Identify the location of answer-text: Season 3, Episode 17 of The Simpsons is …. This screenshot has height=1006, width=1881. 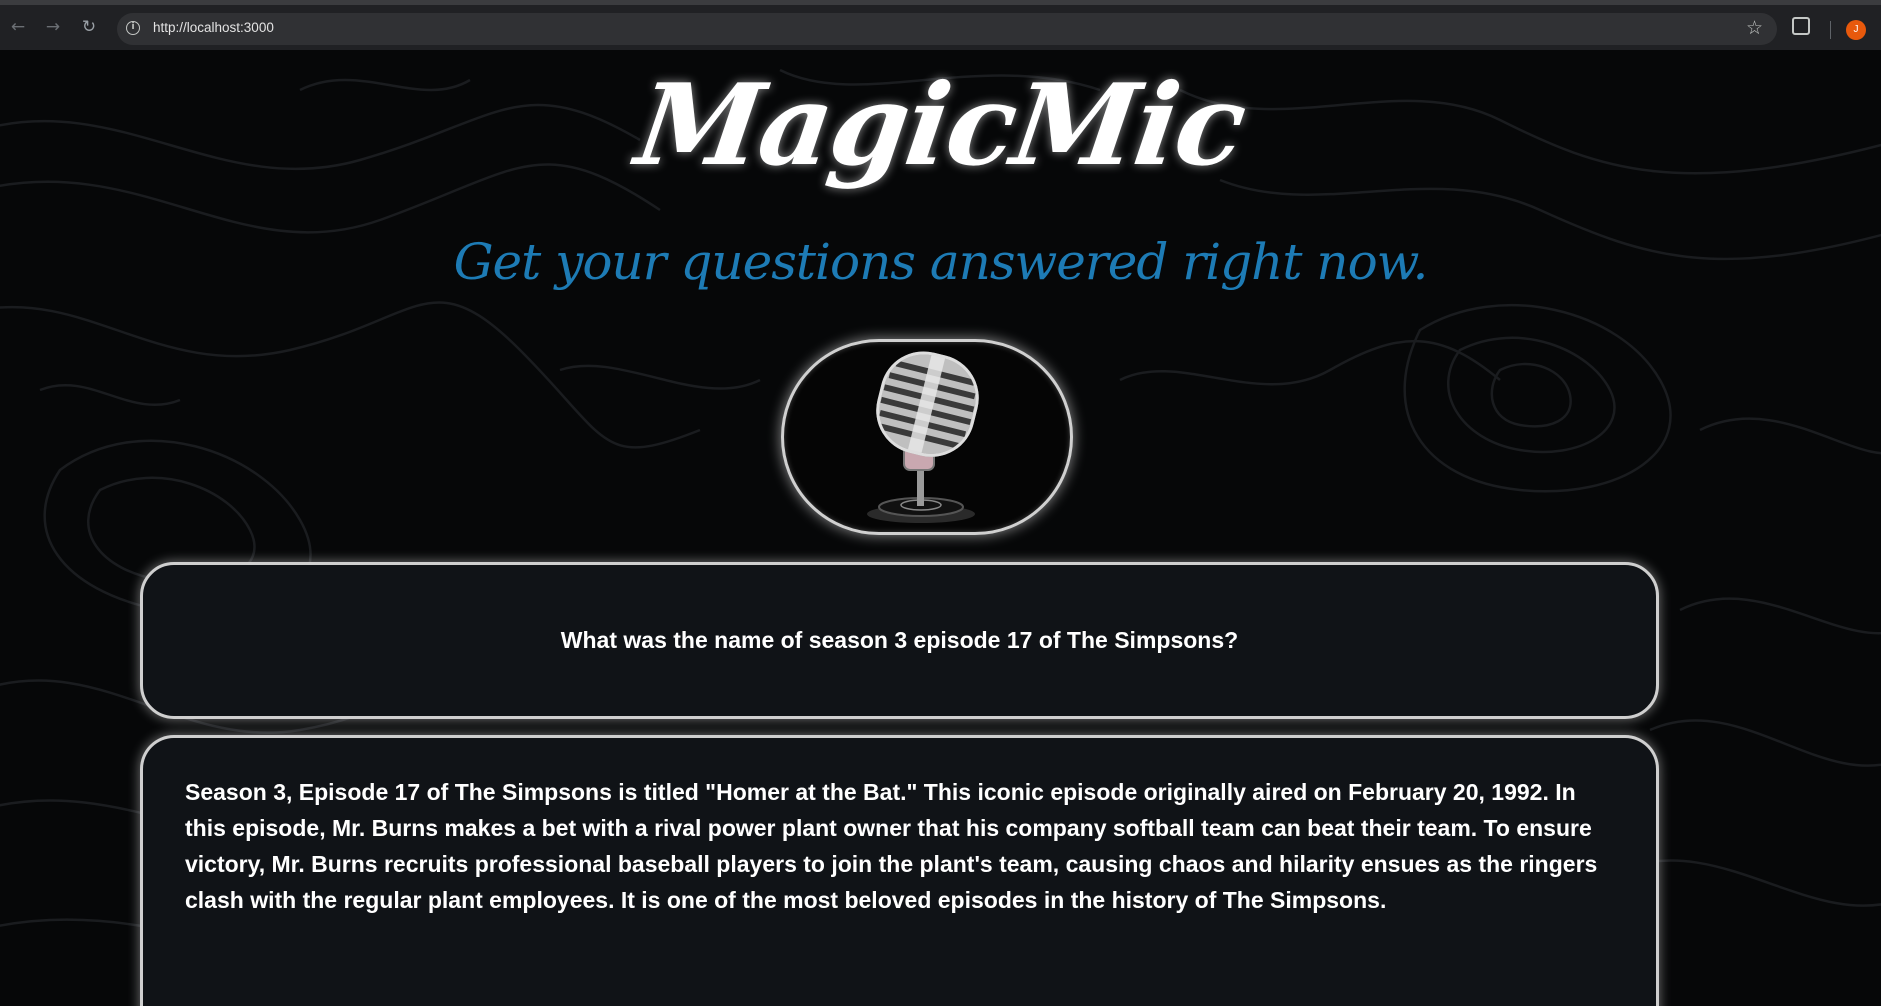
(891, 846).